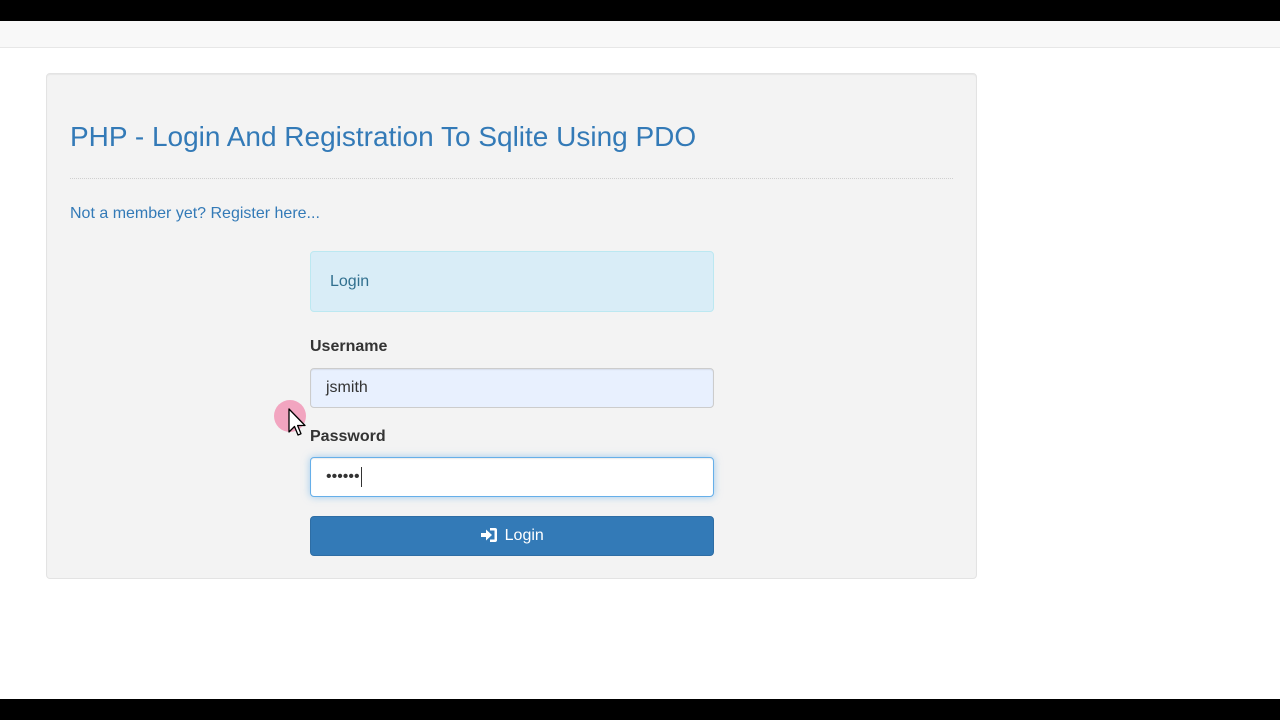 The image size is (1280, 720). I want to click on login-button: Login, so click(512, 536).